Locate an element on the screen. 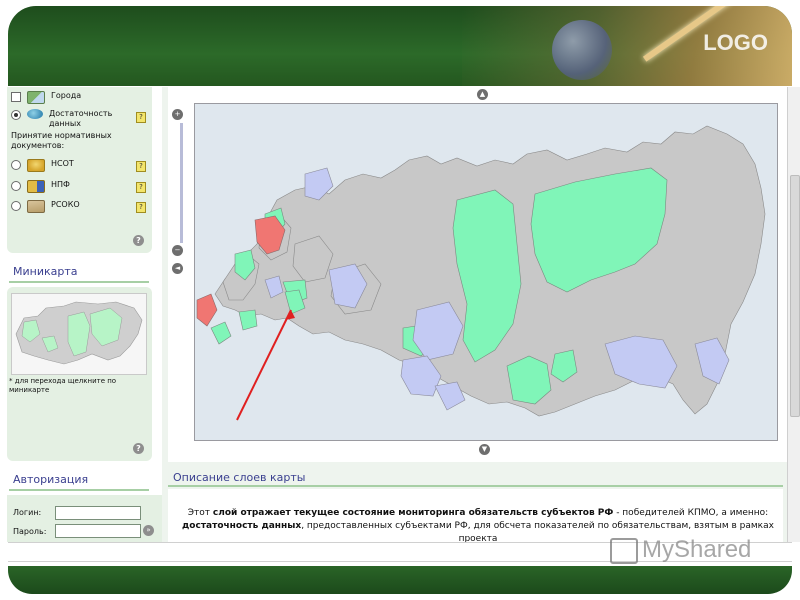 This screenshot has width=800, height=600. zoom-slider is located at coordinates (181, 183).